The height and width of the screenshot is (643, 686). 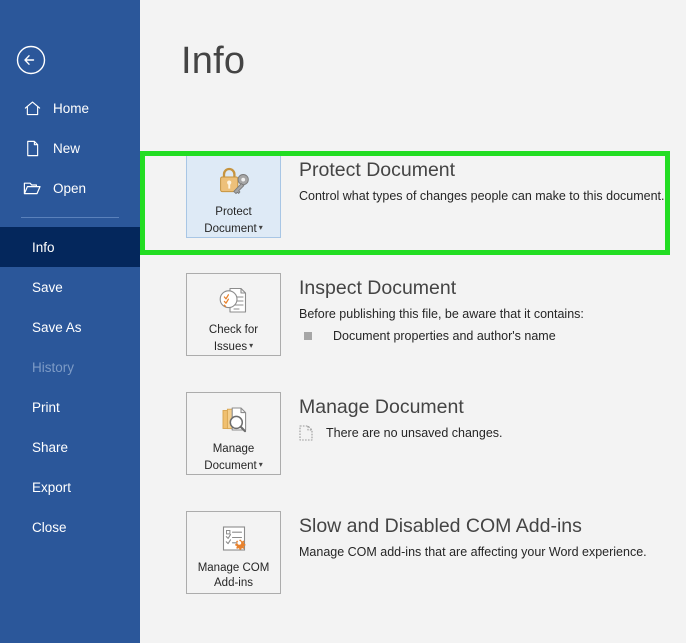 I want to click on home-icon, so click(x=32, y=108).